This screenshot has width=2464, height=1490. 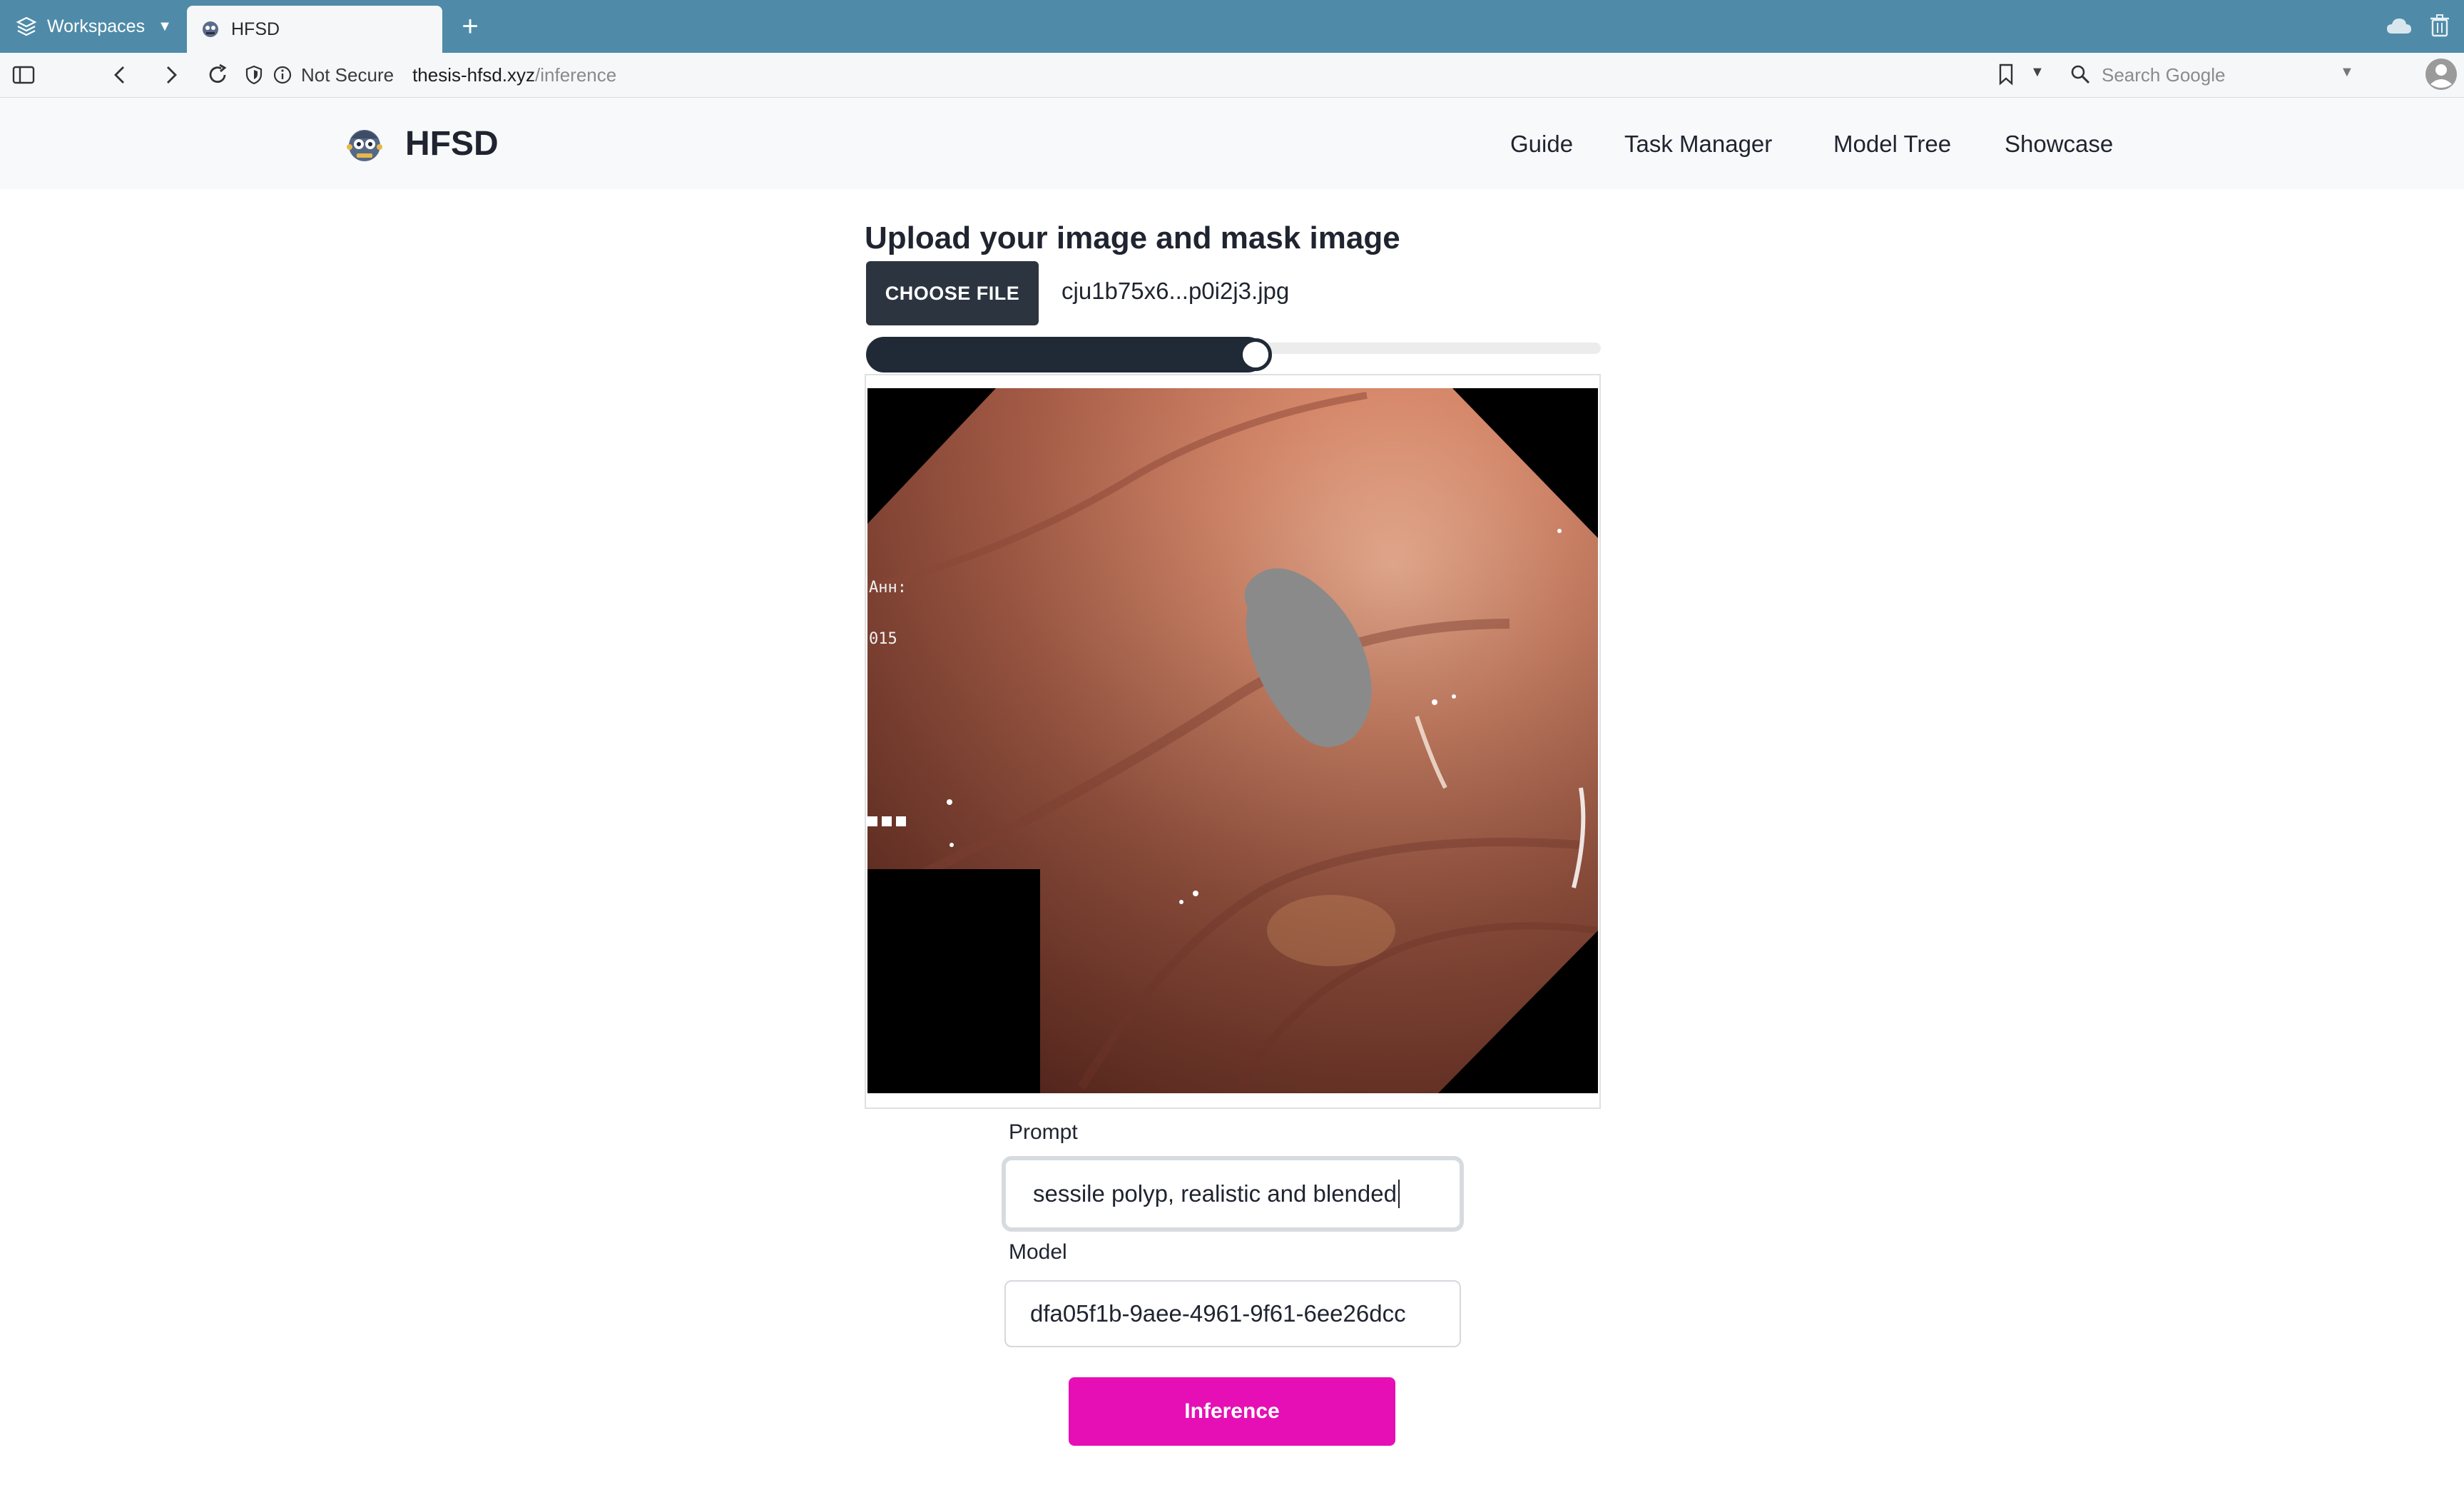 I want to click on mask-slider-thumb, so click(x=1255, y=354).